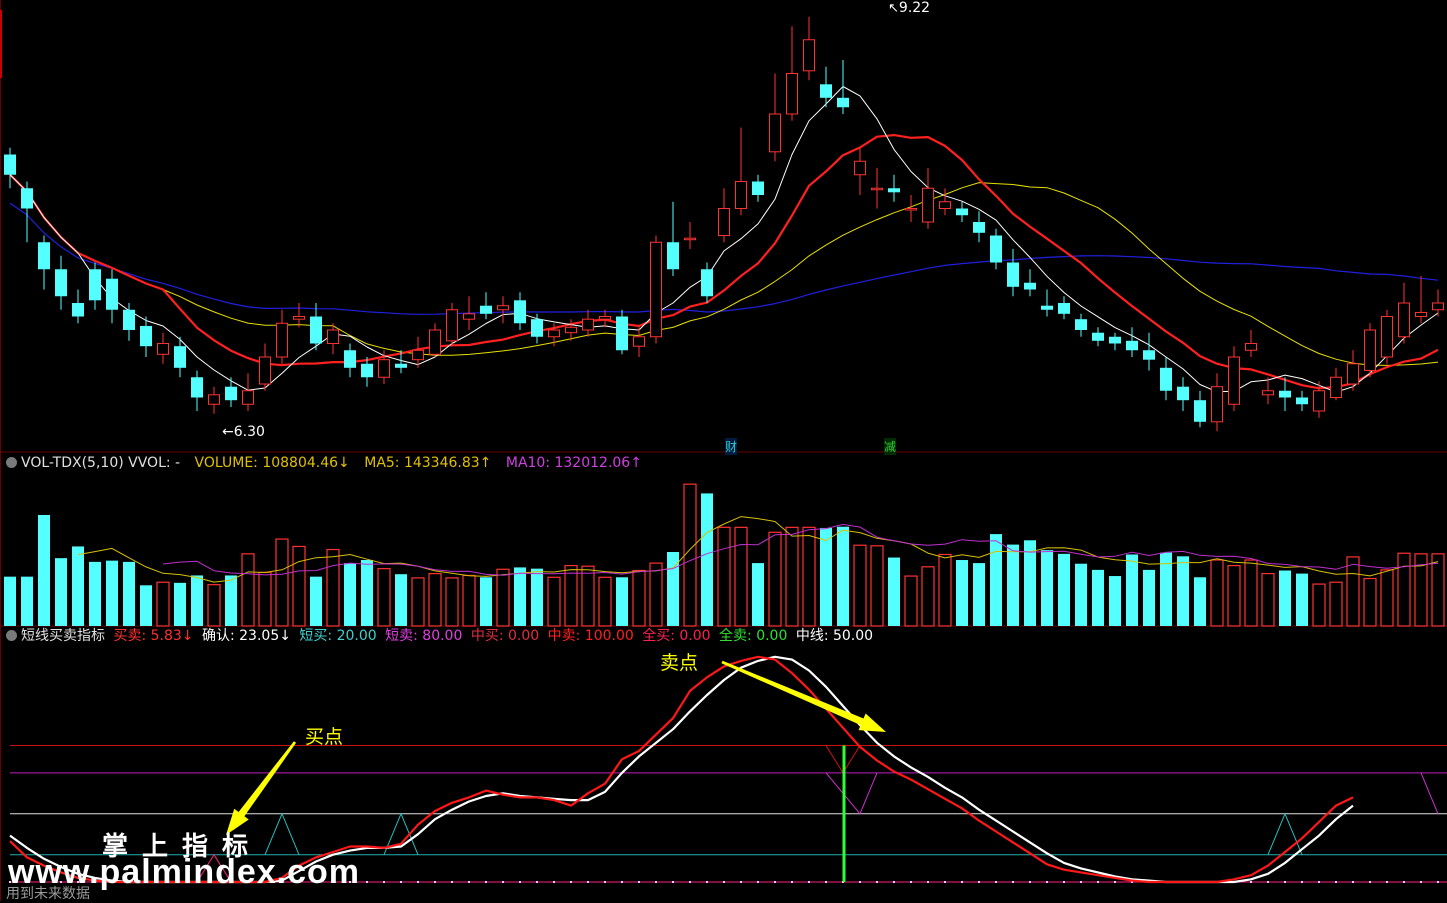 The image size is (1447, 903). I want to click on tag-jian: 减, so click(890, 446).